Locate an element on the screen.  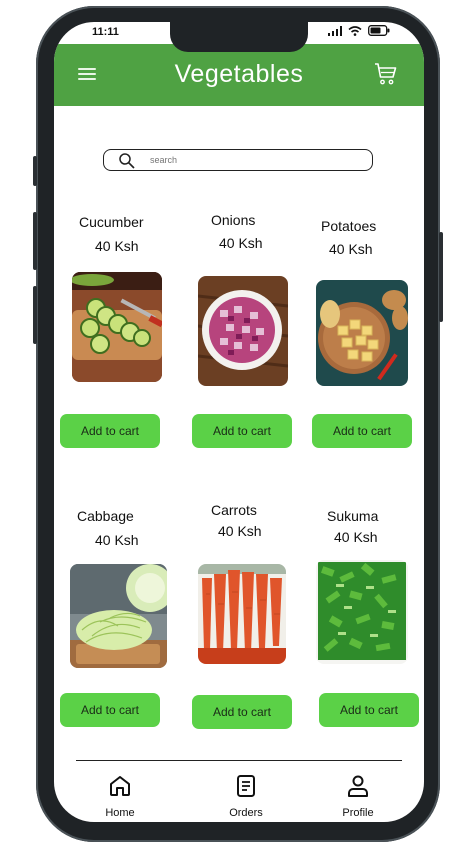
orders-icon is located at coordinates (246, 786).